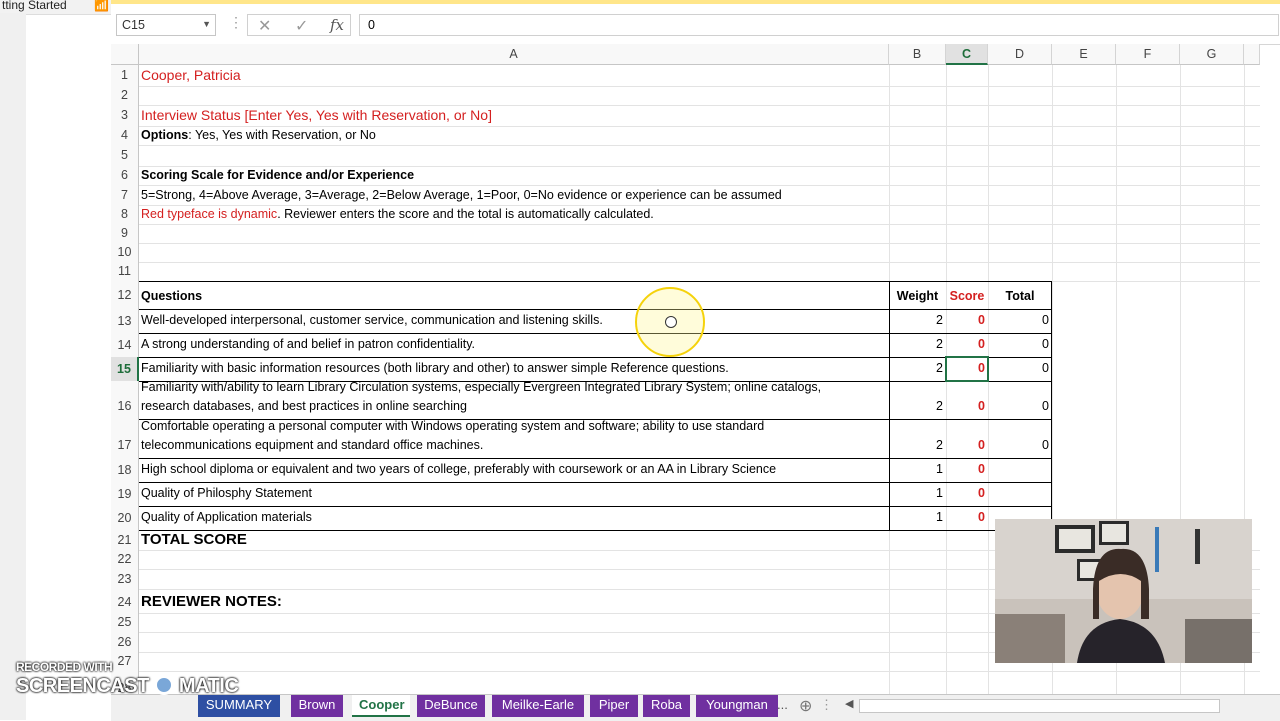 This screenshot has height=721, width=1280. What do you see at coordinates (1252, 54) in the screenshot?
I see `column-header-h` at bounding box center [1252, 54].